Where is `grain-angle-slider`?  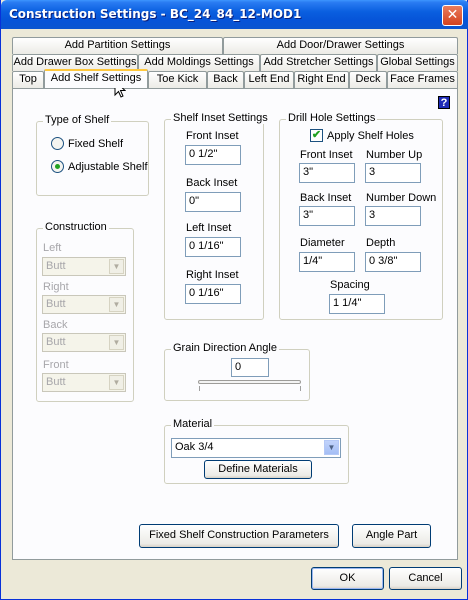 grain-angle-slider is located at coordinates (249, 382).